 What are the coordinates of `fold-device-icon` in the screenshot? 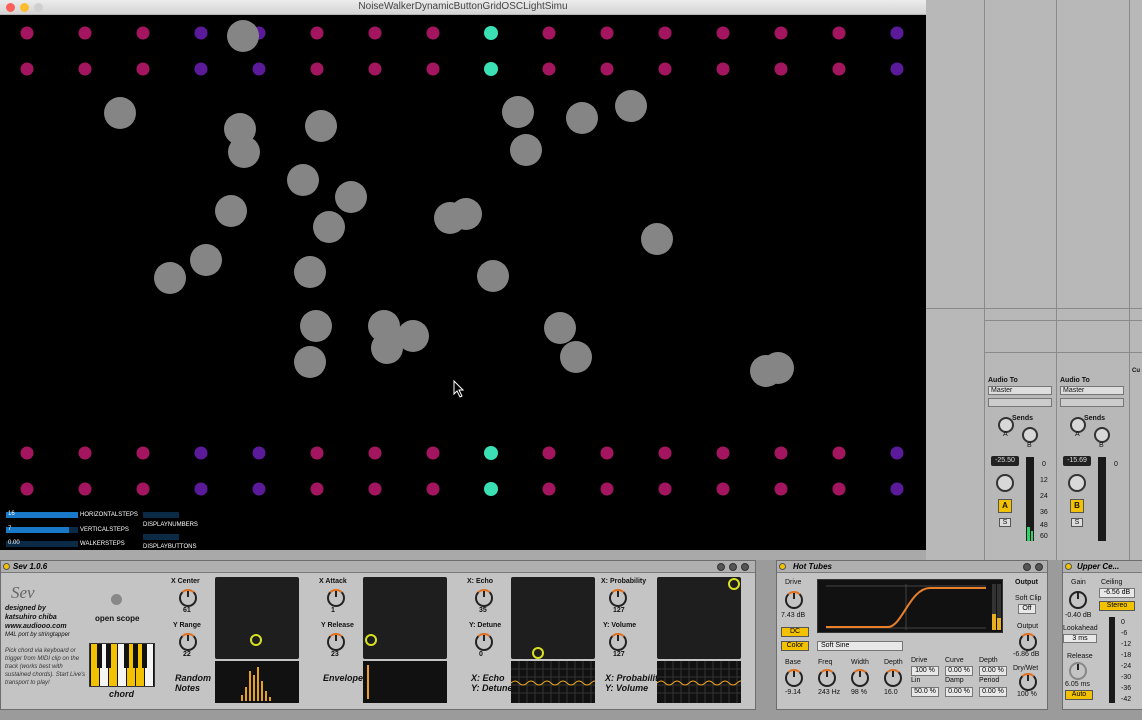 It's located at (1039, 567).